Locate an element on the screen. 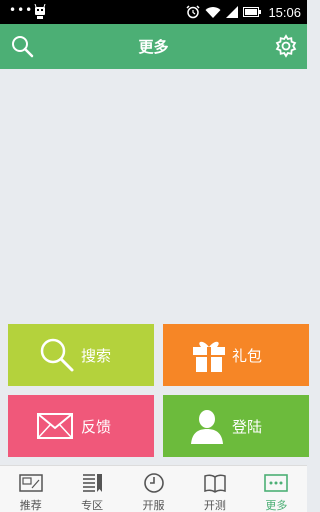 This screenshot has width=320, height=512. envelope-icon is located at coordinates (55, 426).